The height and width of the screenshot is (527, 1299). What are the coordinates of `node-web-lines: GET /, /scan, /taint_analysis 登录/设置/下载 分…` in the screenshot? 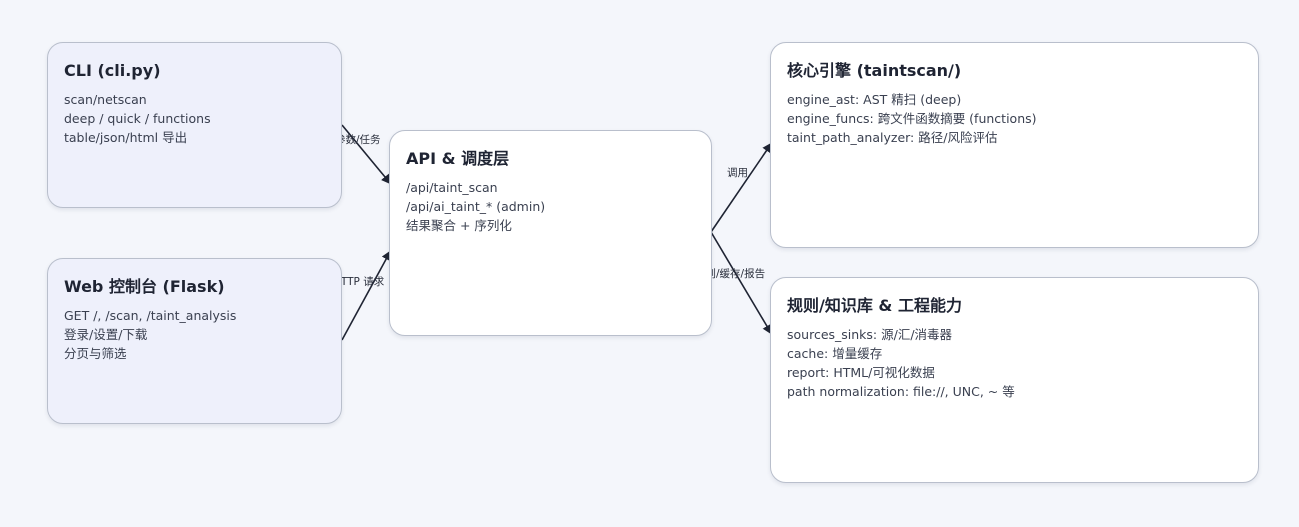 It's located at (194, 334).